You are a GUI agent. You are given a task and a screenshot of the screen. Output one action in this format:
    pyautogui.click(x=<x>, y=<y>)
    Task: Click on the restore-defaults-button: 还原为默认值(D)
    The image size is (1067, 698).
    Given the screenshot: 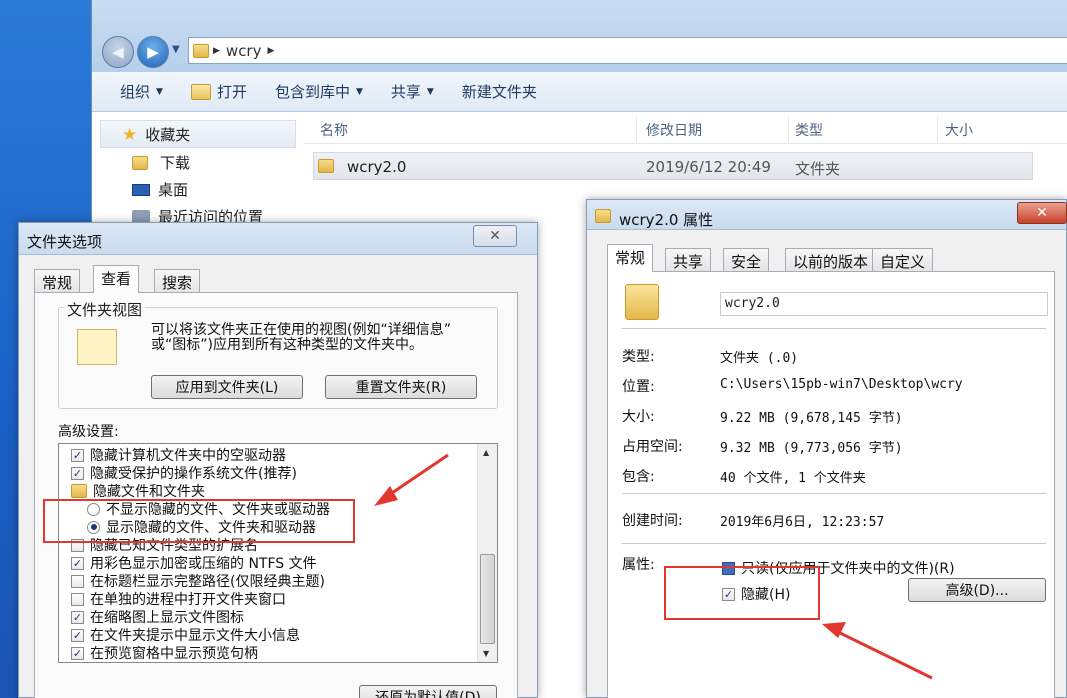 What is the action you would take?
    pyautogui.click(x=428, y=691)
    